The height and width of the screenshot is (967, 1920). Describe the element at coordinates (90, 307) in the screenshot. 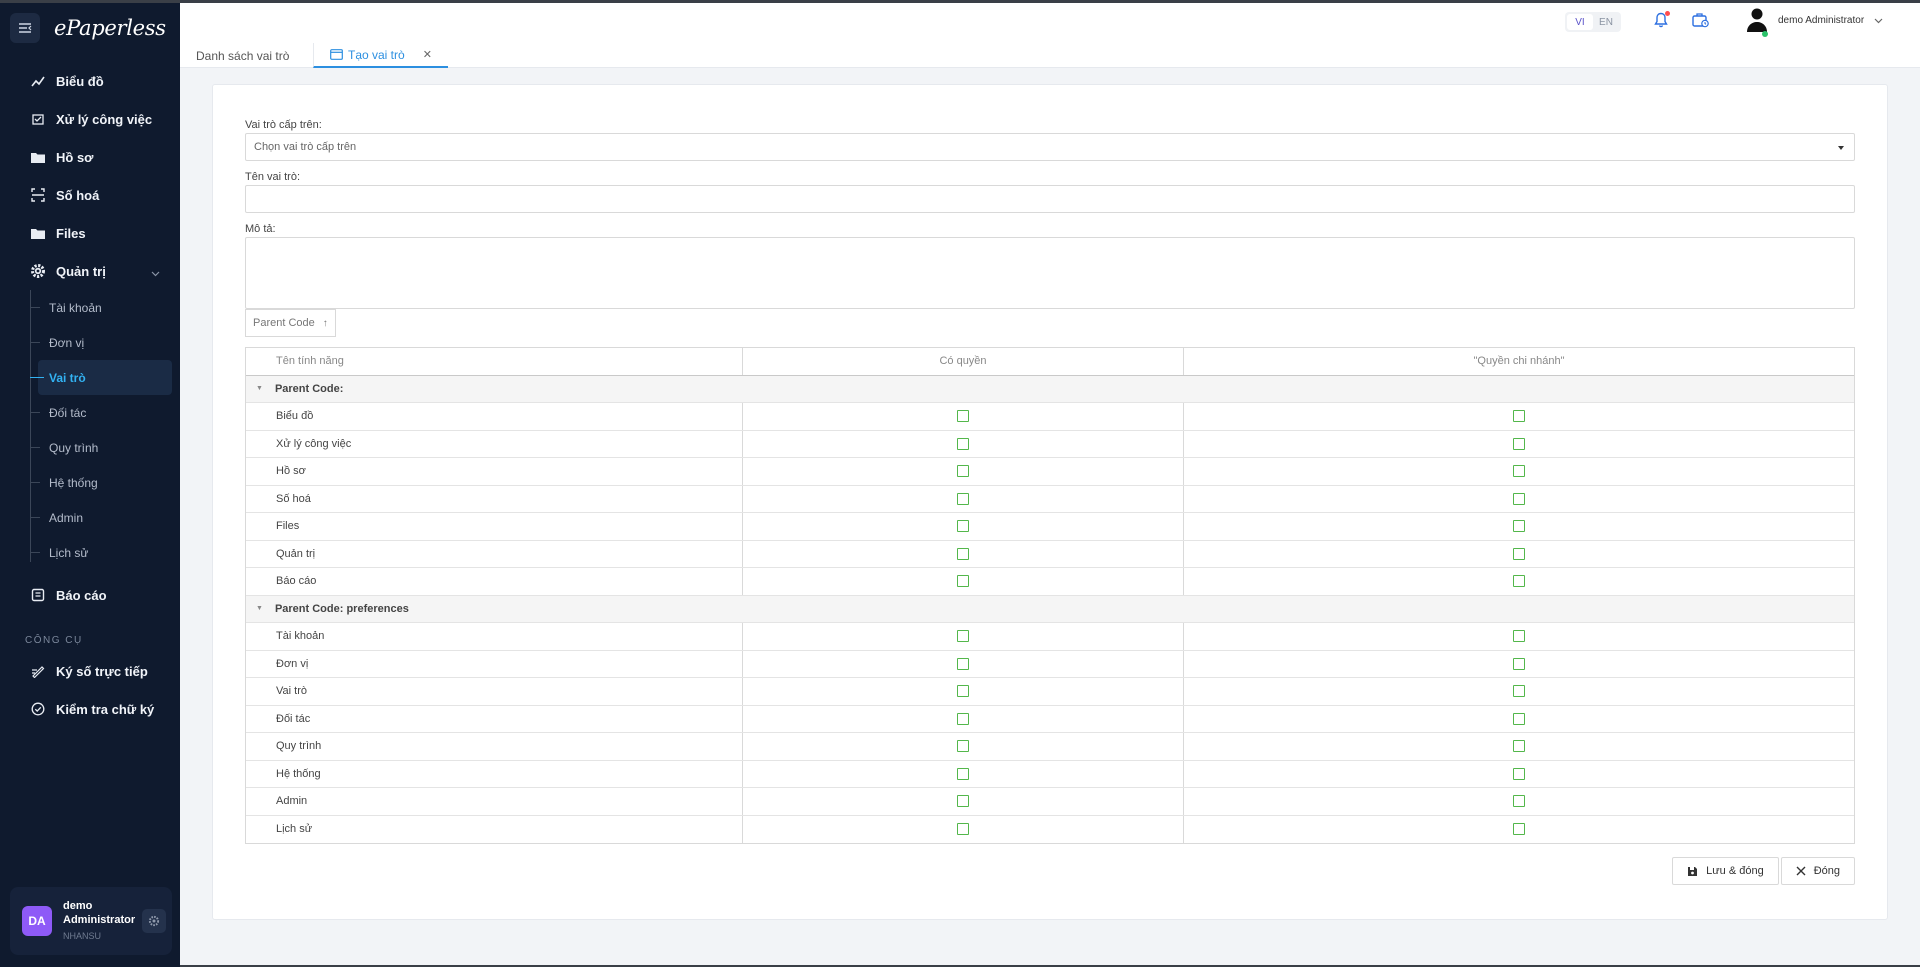

I see `sidebar-subitem-tai-khoan: Tài khoản` at that location.